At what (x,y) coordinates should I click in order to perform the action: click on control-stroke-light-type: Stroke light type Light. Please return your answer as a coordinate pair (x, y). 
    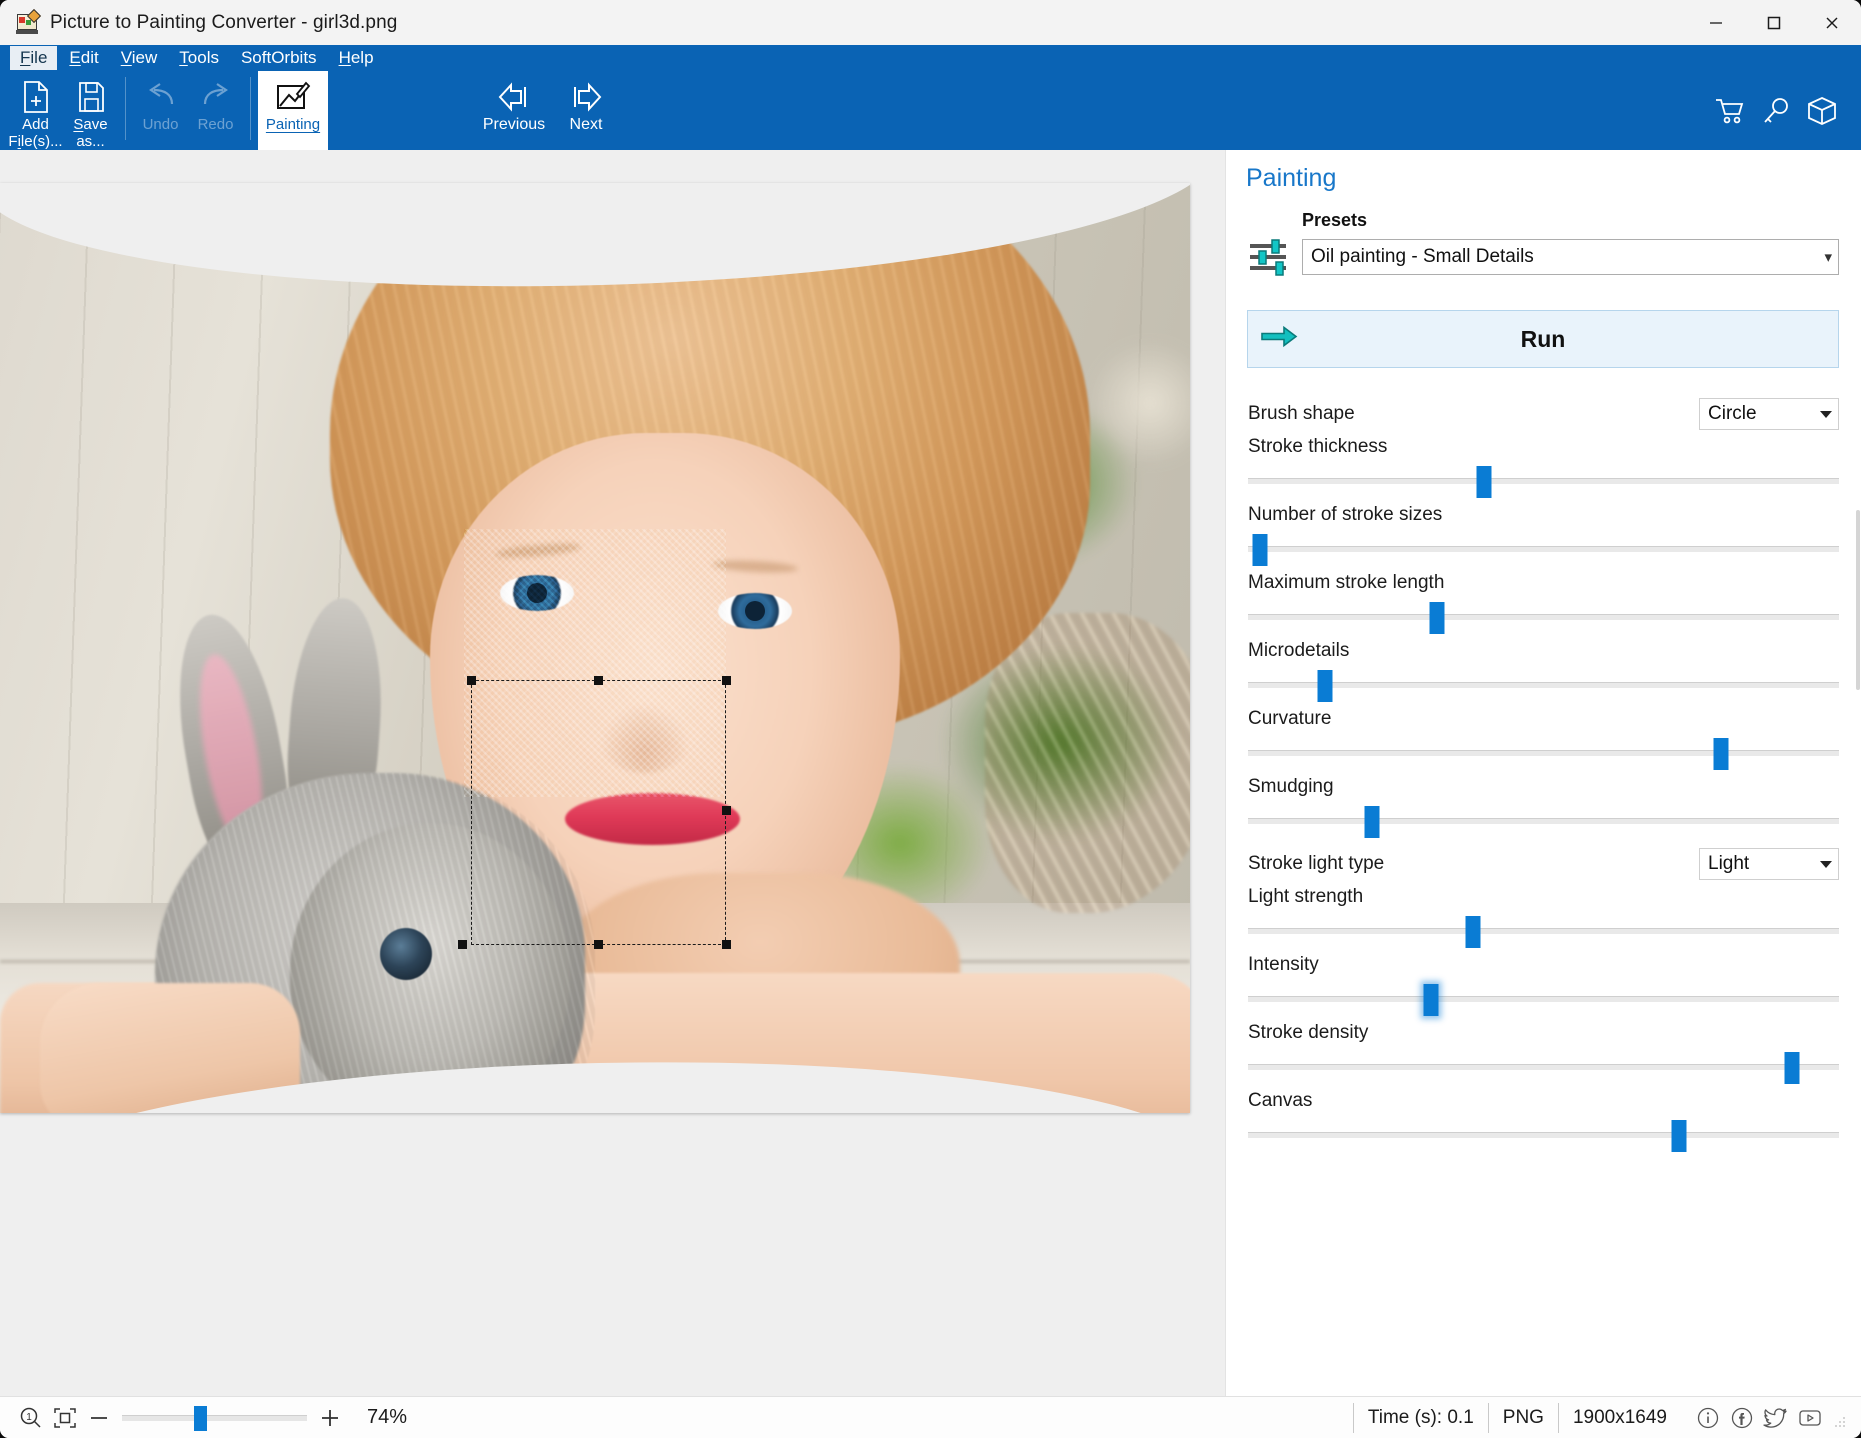
    Looking at the image, I should click on (1543, 864).